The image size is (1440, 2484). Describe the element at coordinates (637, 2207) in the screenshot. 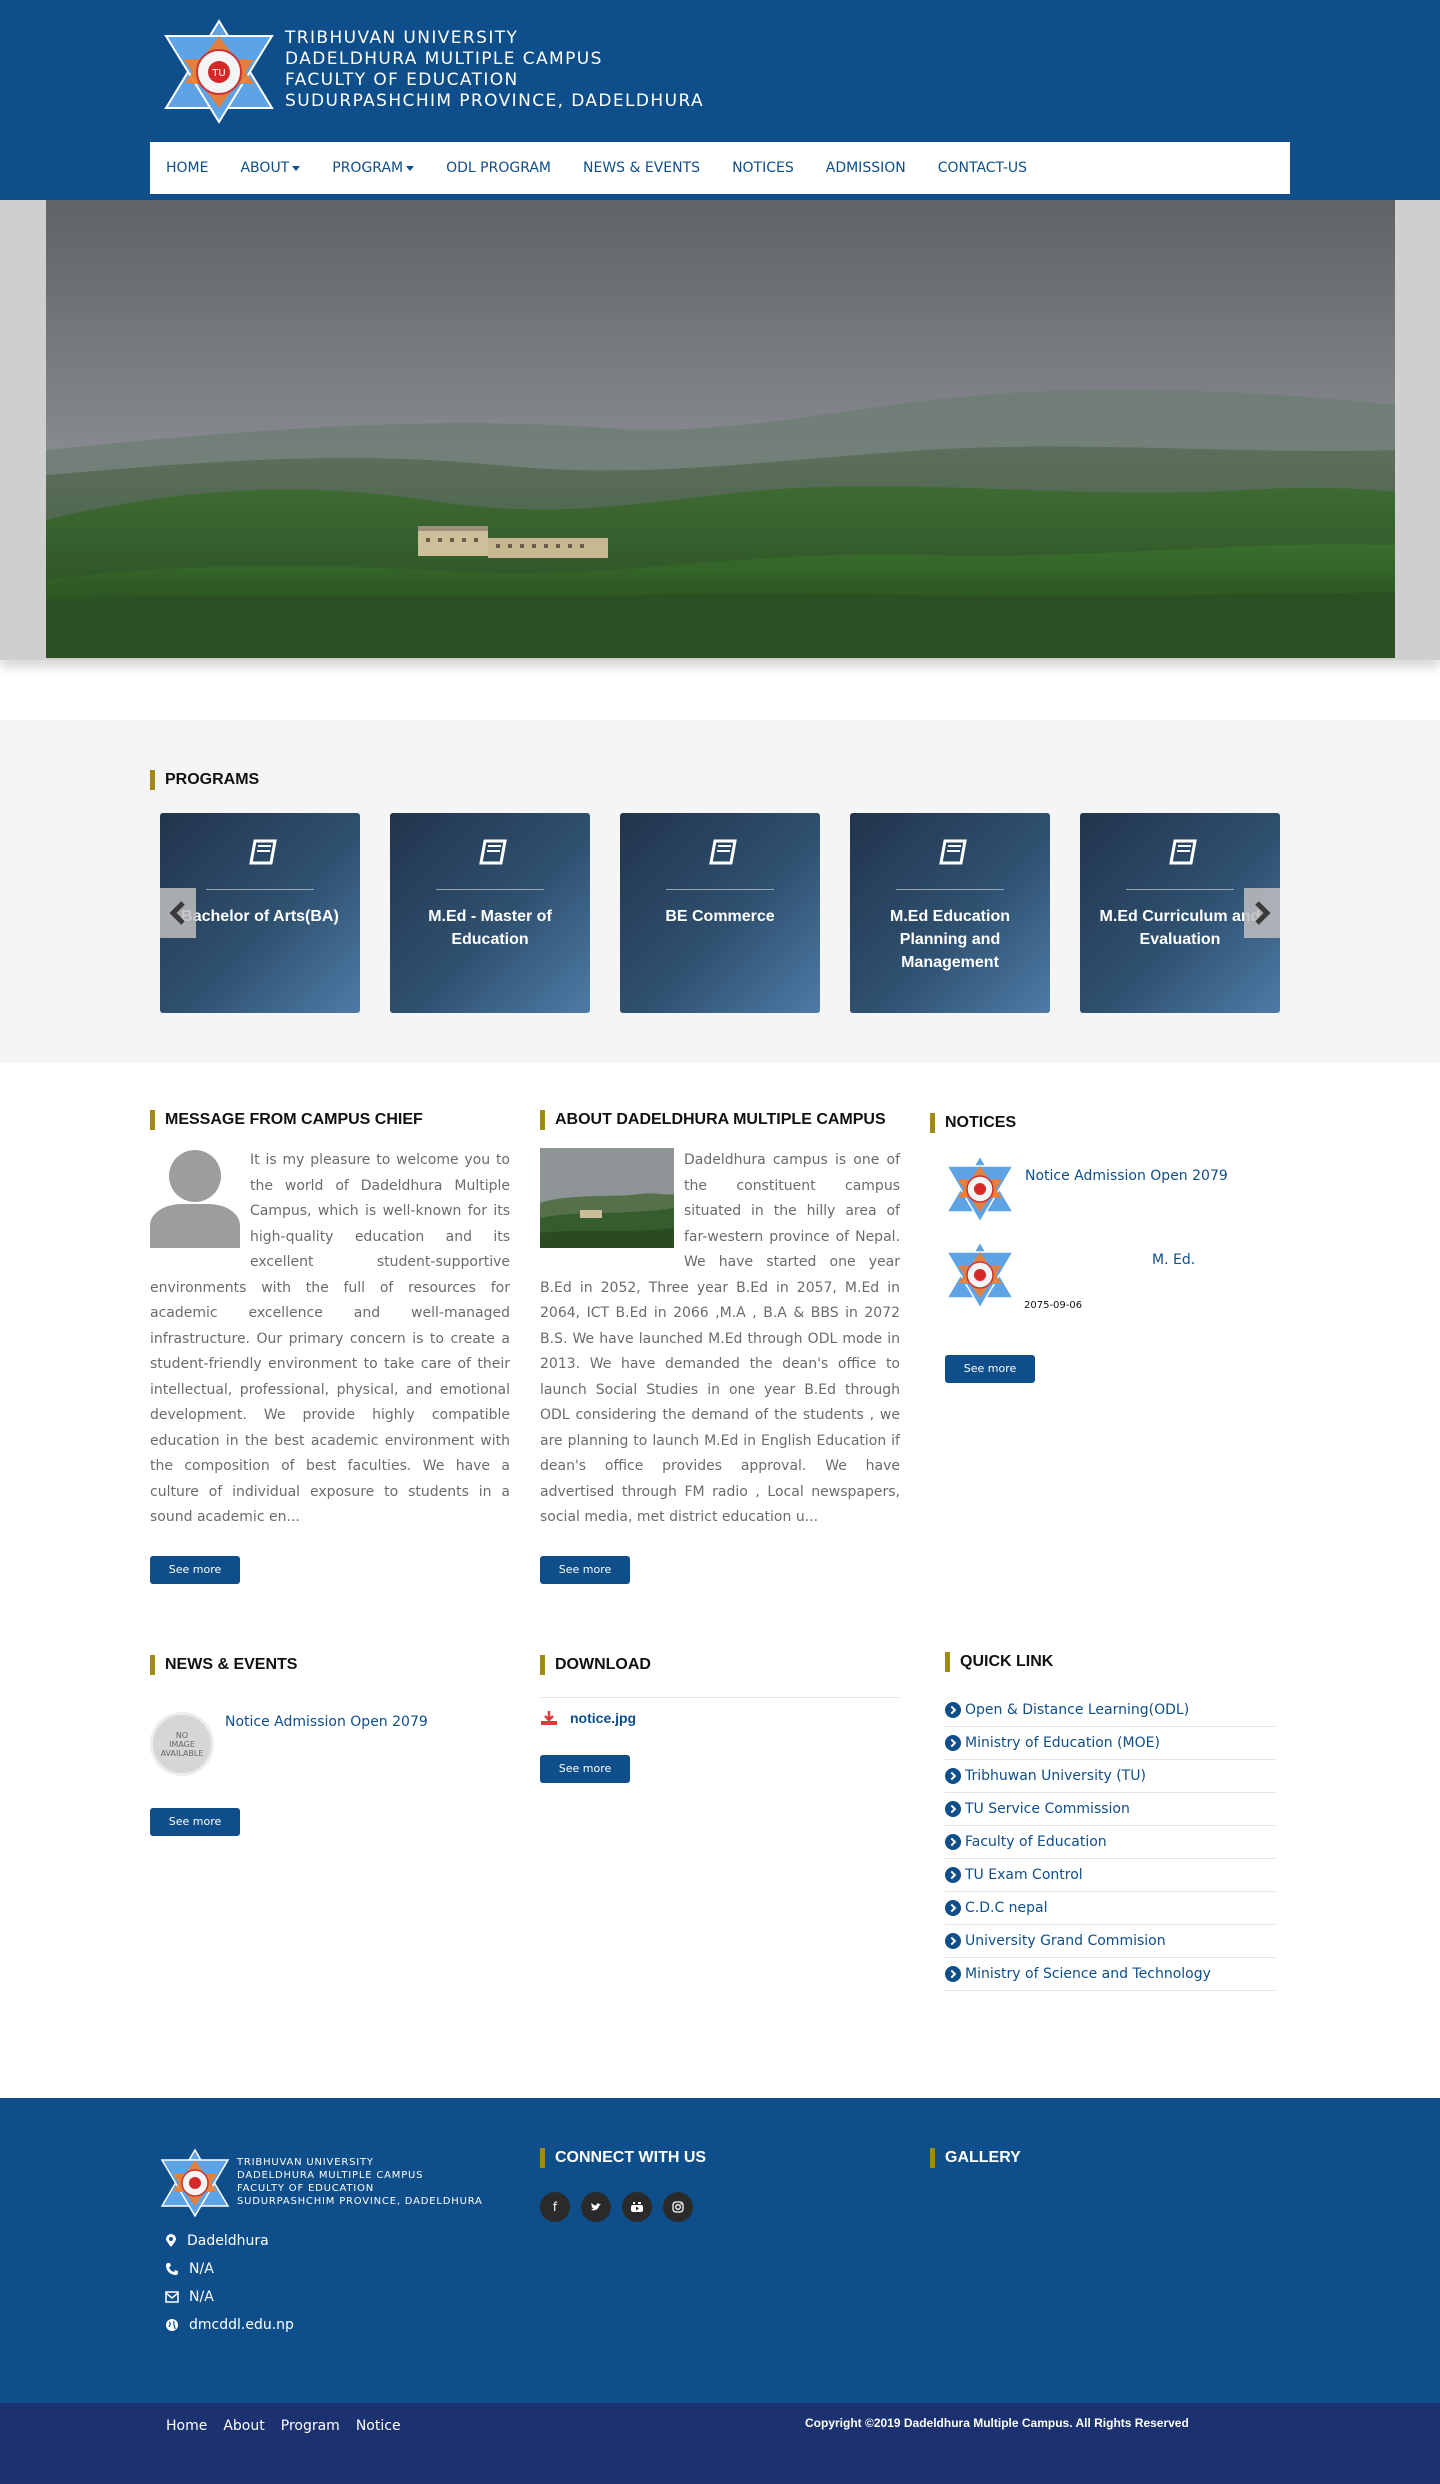

I see `youtube-icon` at that location.